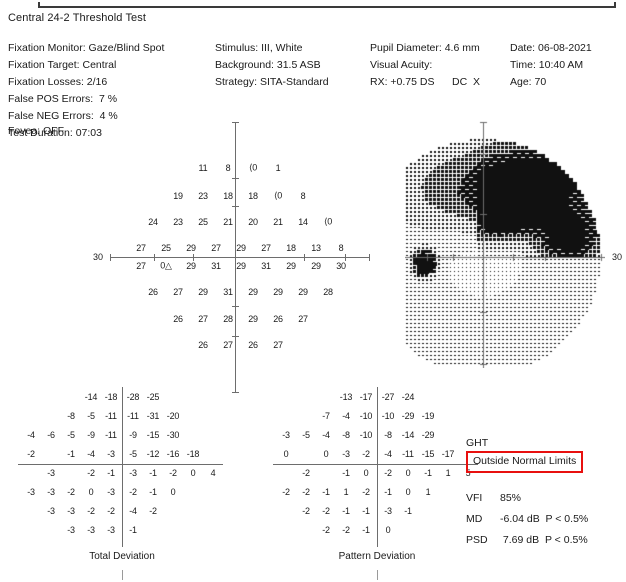 Image resolution: width=626 pixels, height=582 pixels. I want to click on td-value: -16, so click(173, 454).